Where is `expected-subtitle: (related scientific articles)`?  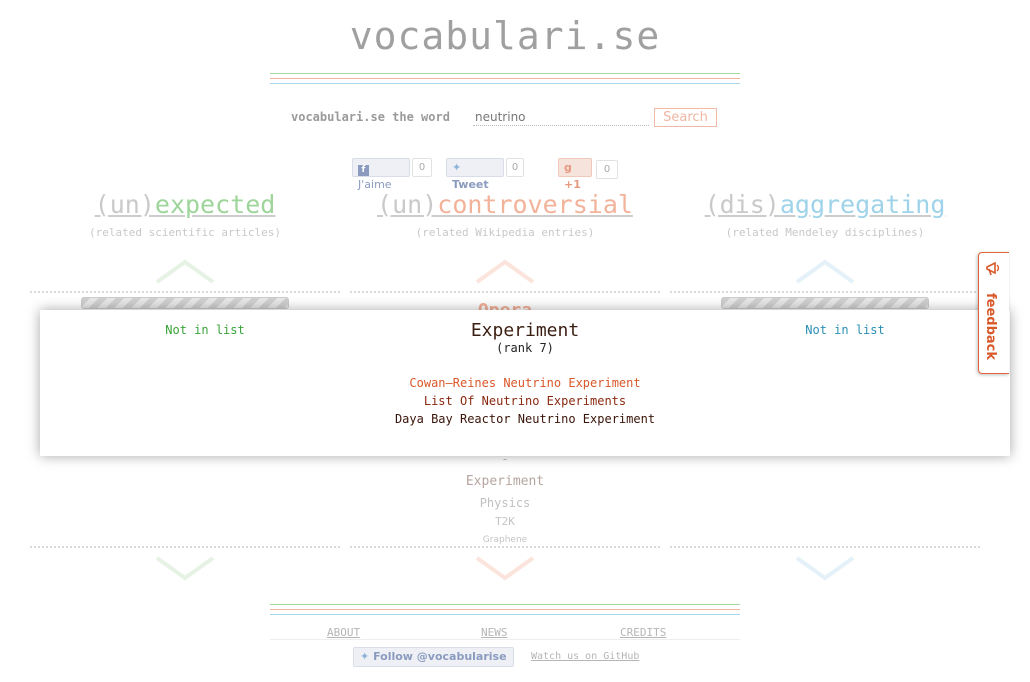
expected-subtitle: (related scientific articles) is located at coordinates (185, 232).